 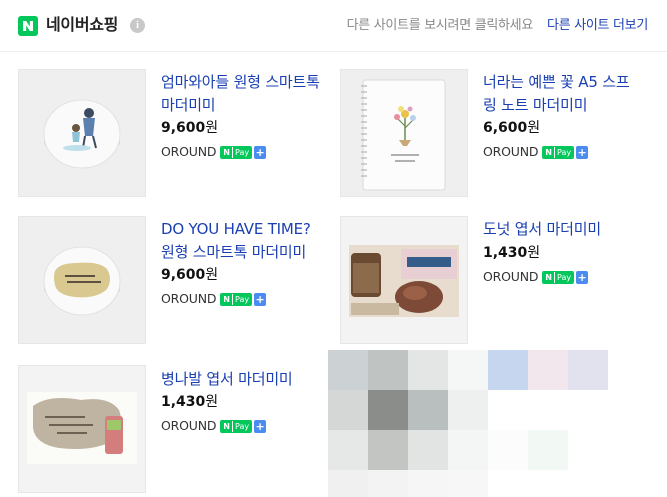 I want to click on price-value: 6,600, so click(x=505, y=128).